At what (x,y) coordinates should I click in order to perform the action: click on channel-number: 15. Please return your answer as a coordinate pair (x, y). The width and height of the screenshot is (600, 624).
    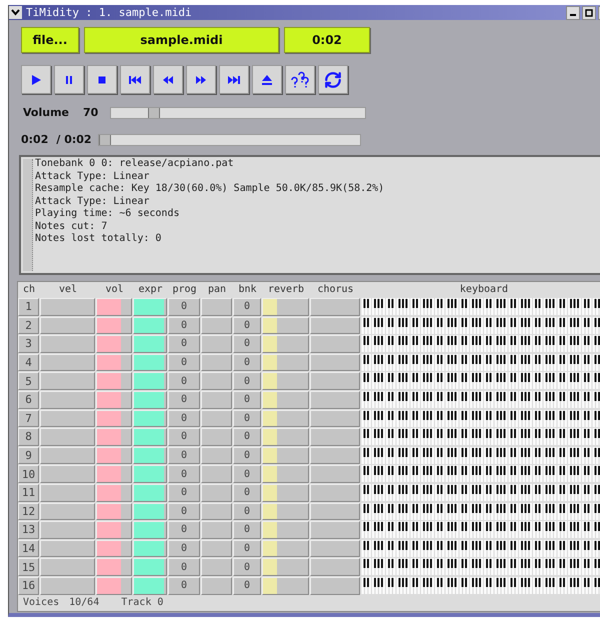
    Looking at the image, I should click on (28, 567).